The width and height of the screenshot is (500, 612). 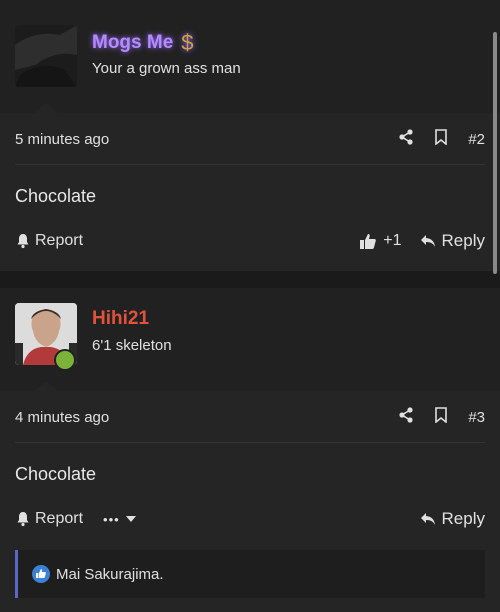 I want to click on reaction-summary: Mai Sakurajima., so click(x=250, y=574).